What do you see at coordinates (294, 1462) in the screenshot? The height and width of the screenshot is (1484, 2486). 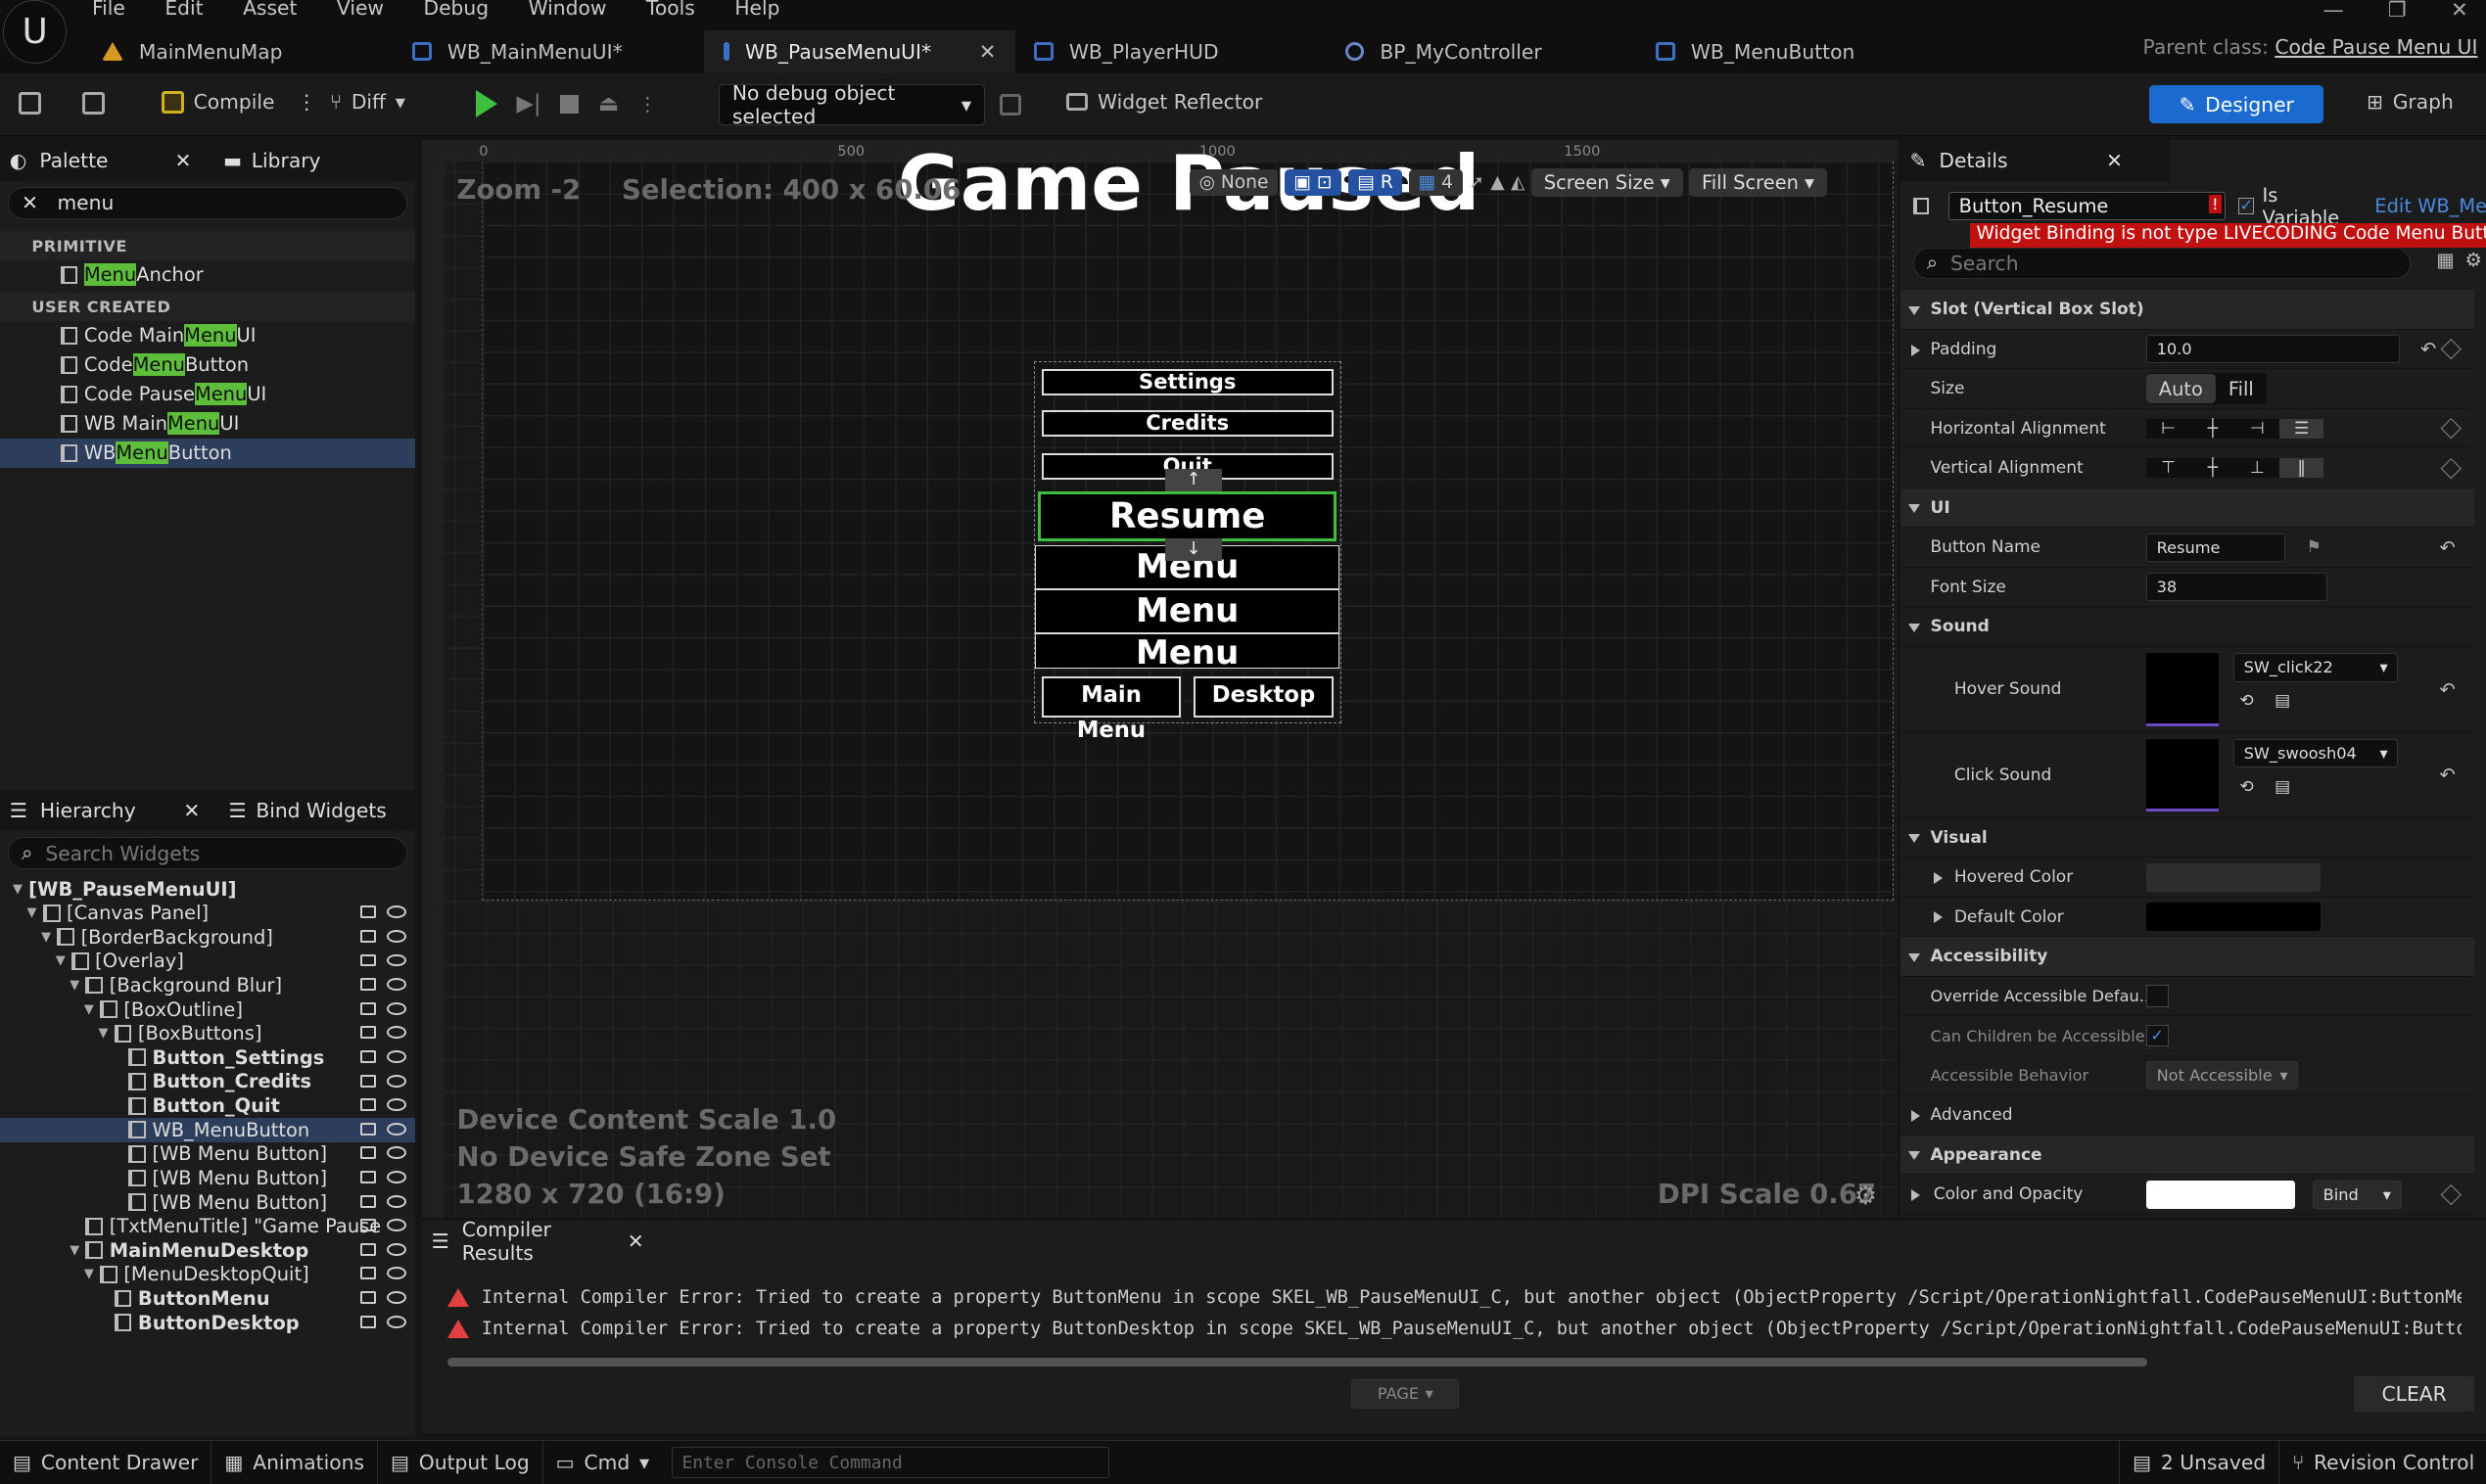 I see `animations-button: ▦ Animations` at bounding box center [294, 1462].